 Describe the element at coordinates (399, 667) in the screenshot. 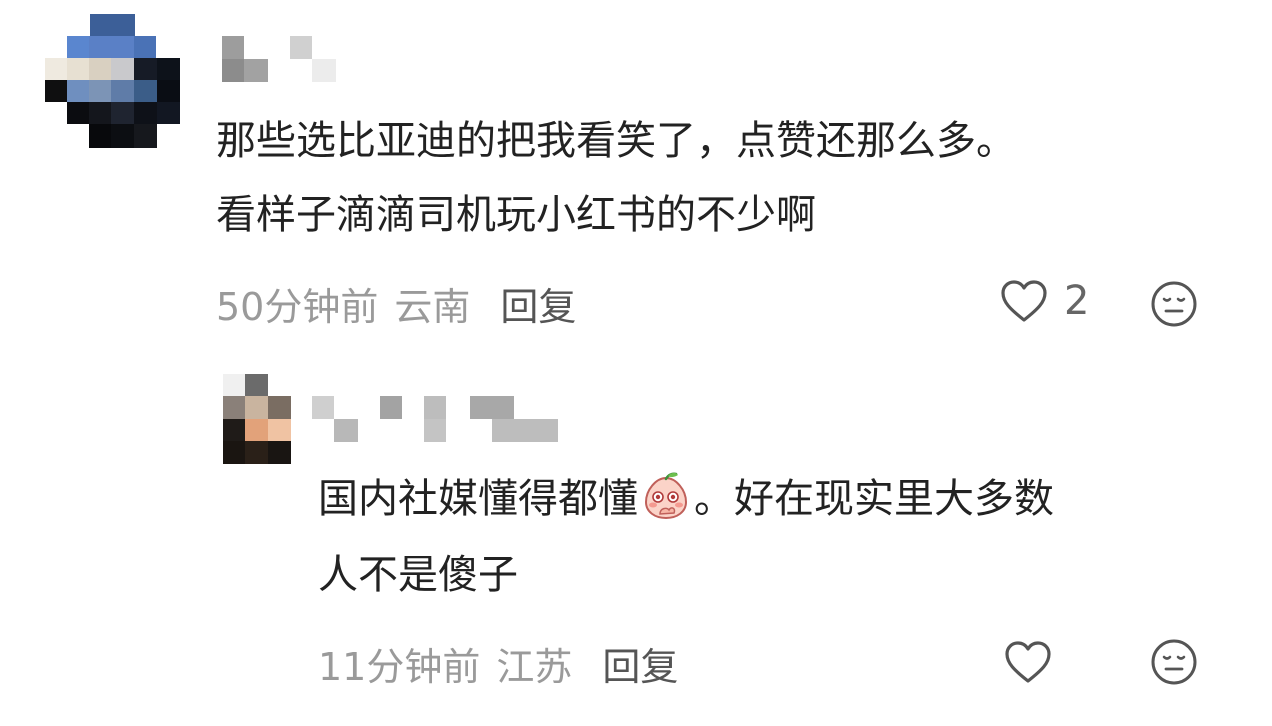

I see `comment-time: 11分钟前` at that location.